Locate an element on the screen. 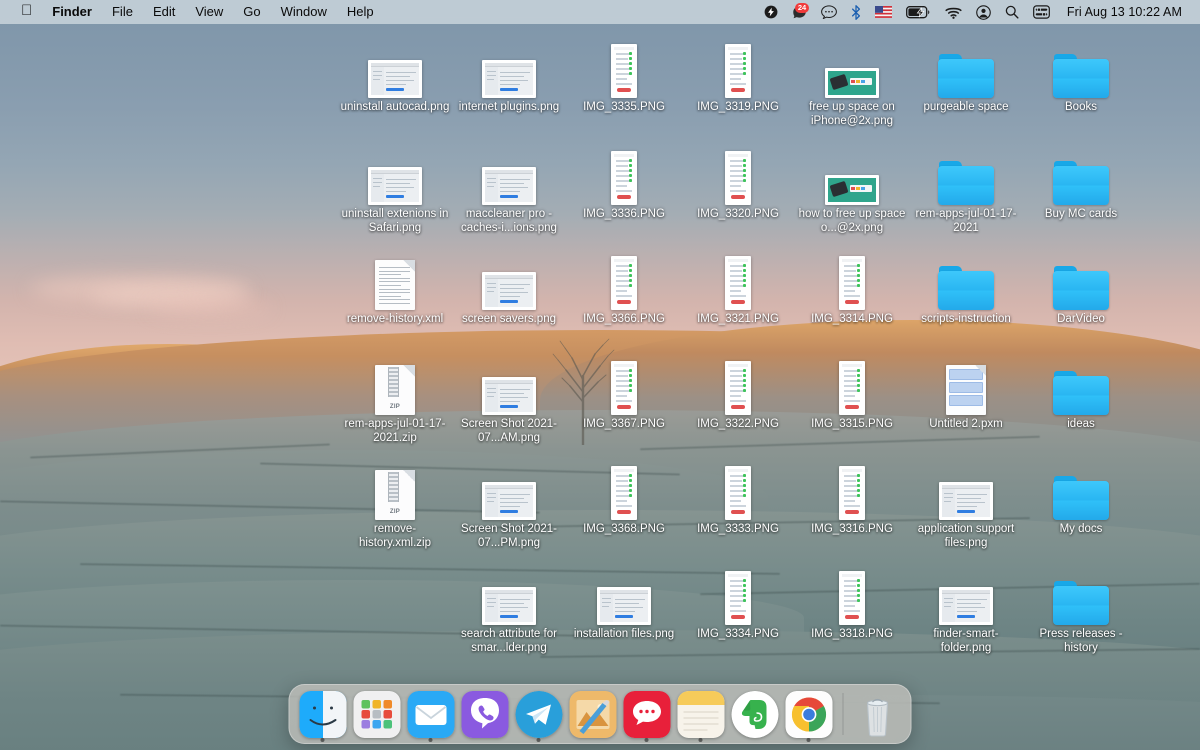 This screenshot has height=750, width=1200. desktop-icon: IMG_3367.PNG is located at coordinates (624, 392).